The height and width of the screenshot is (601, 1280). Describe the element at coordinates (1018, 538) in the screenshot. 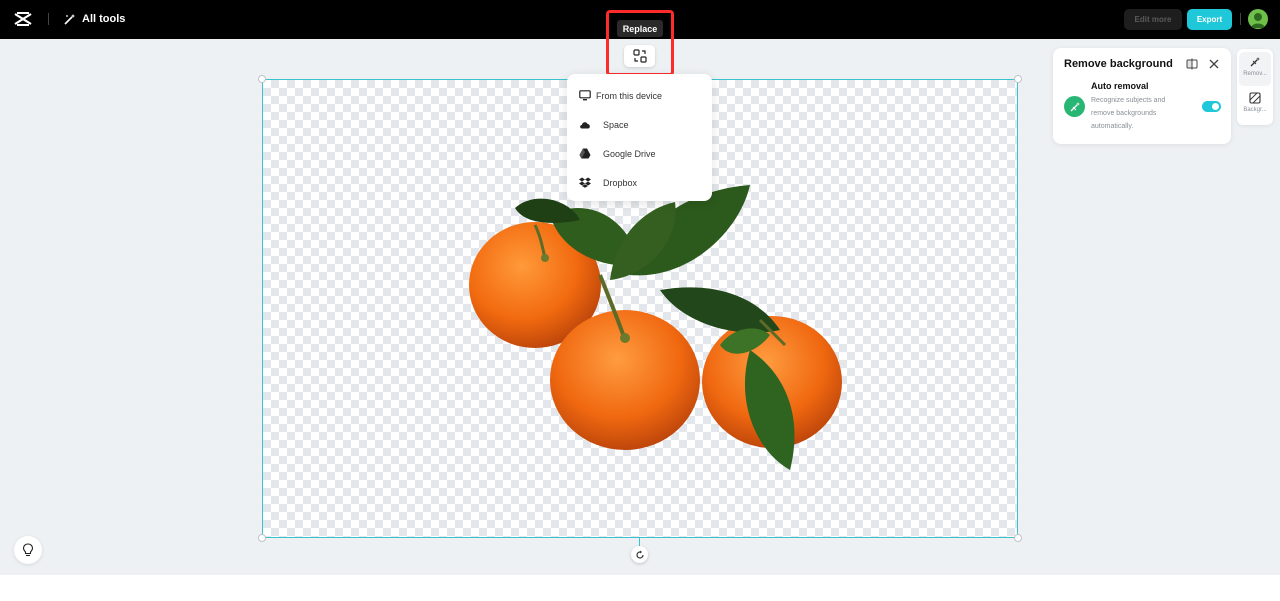

I see `resize-handle-bottom-right` at that location.